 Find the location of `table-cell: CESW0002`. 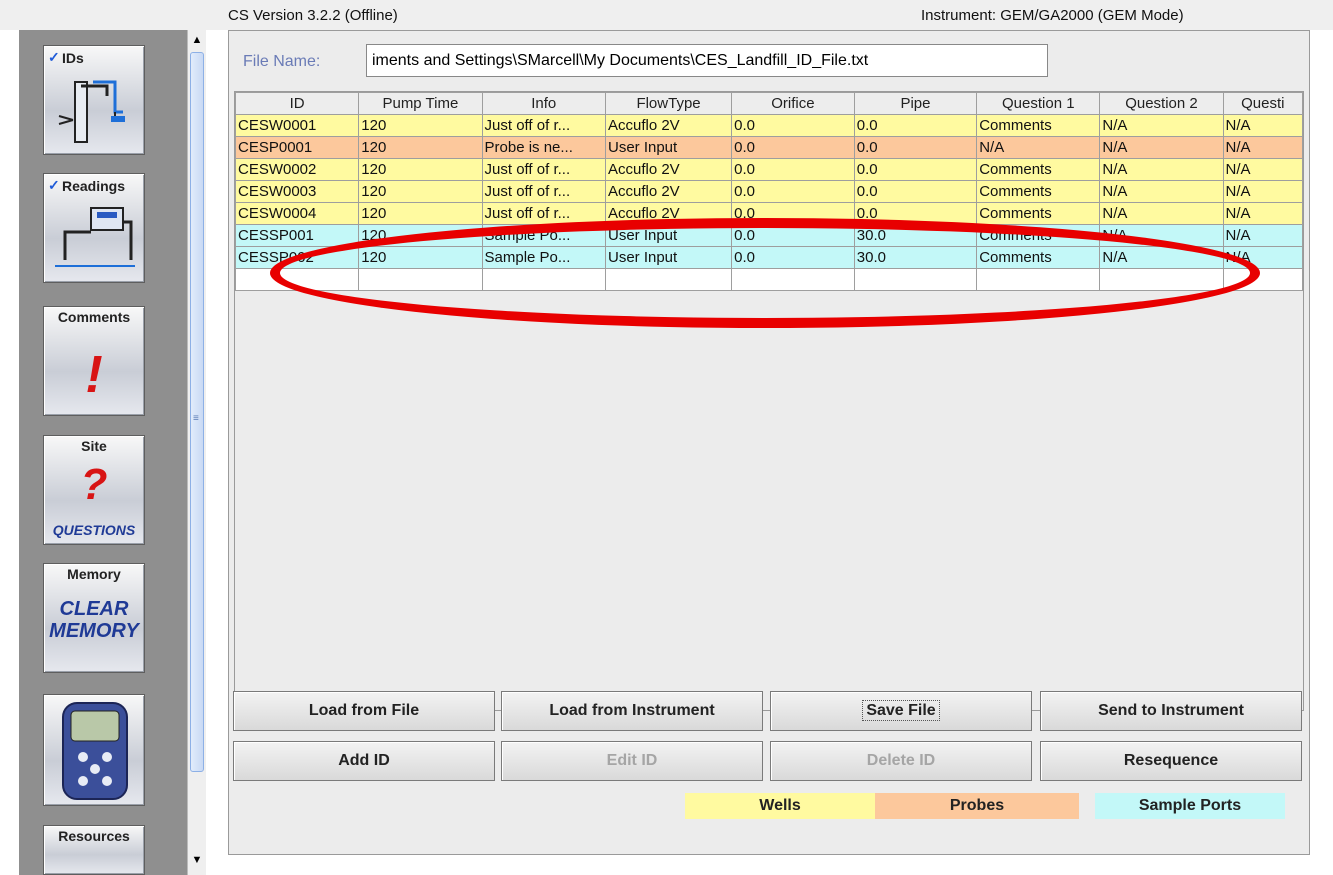

table-cell: CESW0002 is located at coordinates (297, 169).